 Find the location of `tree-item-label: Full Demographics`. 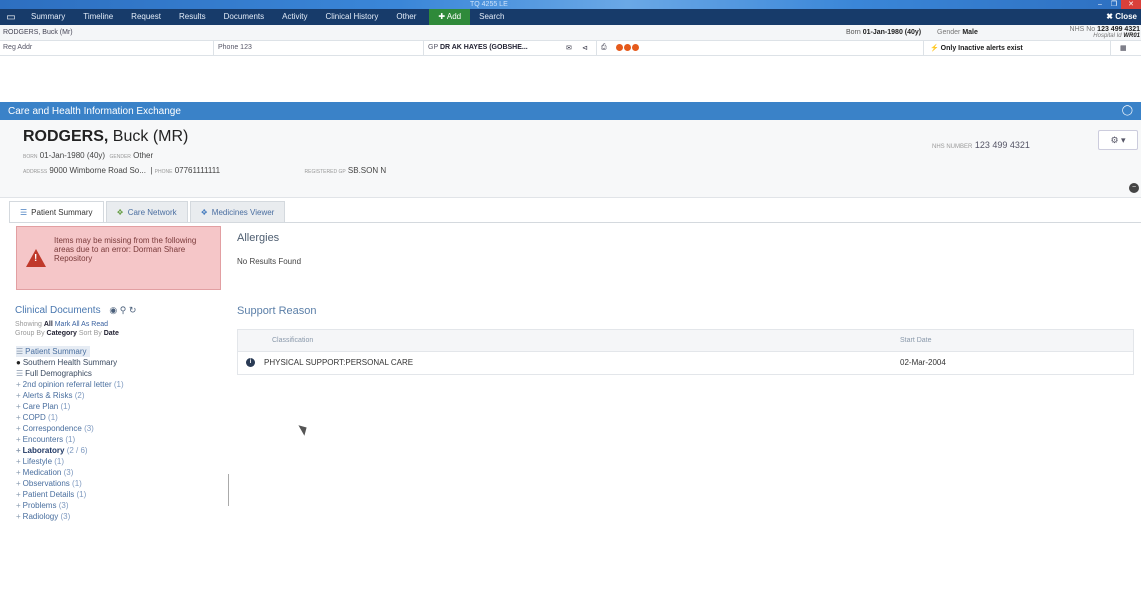

tree-item-label: Full Demographics is located at coordinates (58, 373).